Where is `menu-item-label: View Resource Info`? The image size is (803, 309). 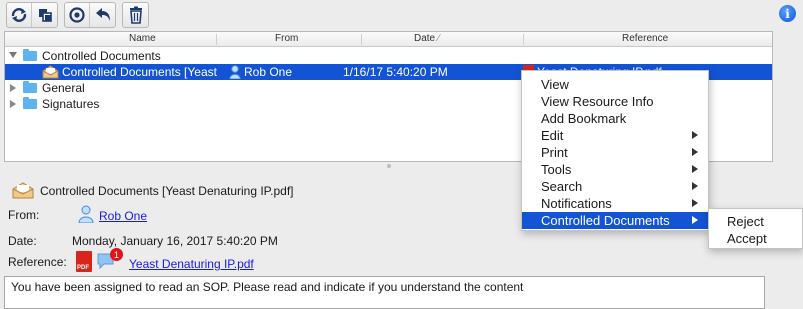
menu-item-label: View Resource Info is located at coordinates (597, 101).